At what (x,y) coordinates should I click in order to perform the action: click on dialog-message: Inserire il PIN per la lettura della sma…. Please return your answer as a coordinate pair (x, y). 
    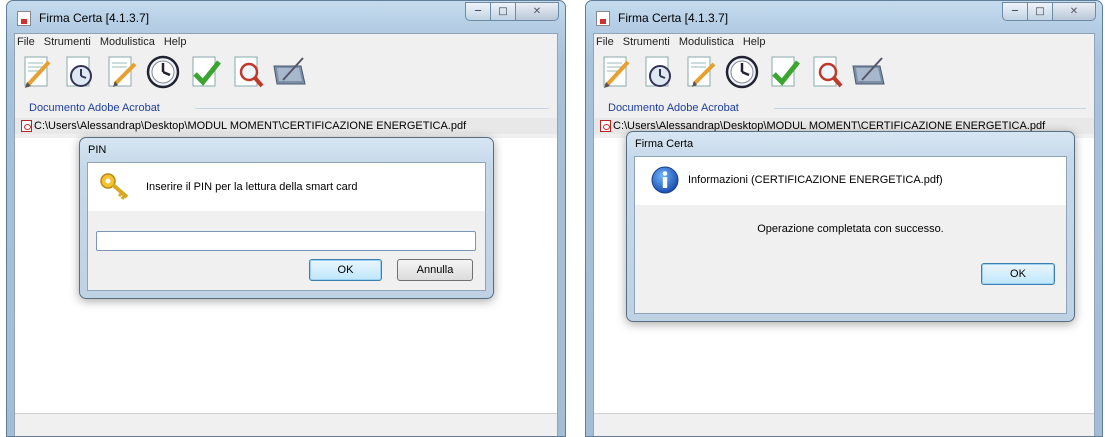
    Looking at the image, I should click on (252, 187).